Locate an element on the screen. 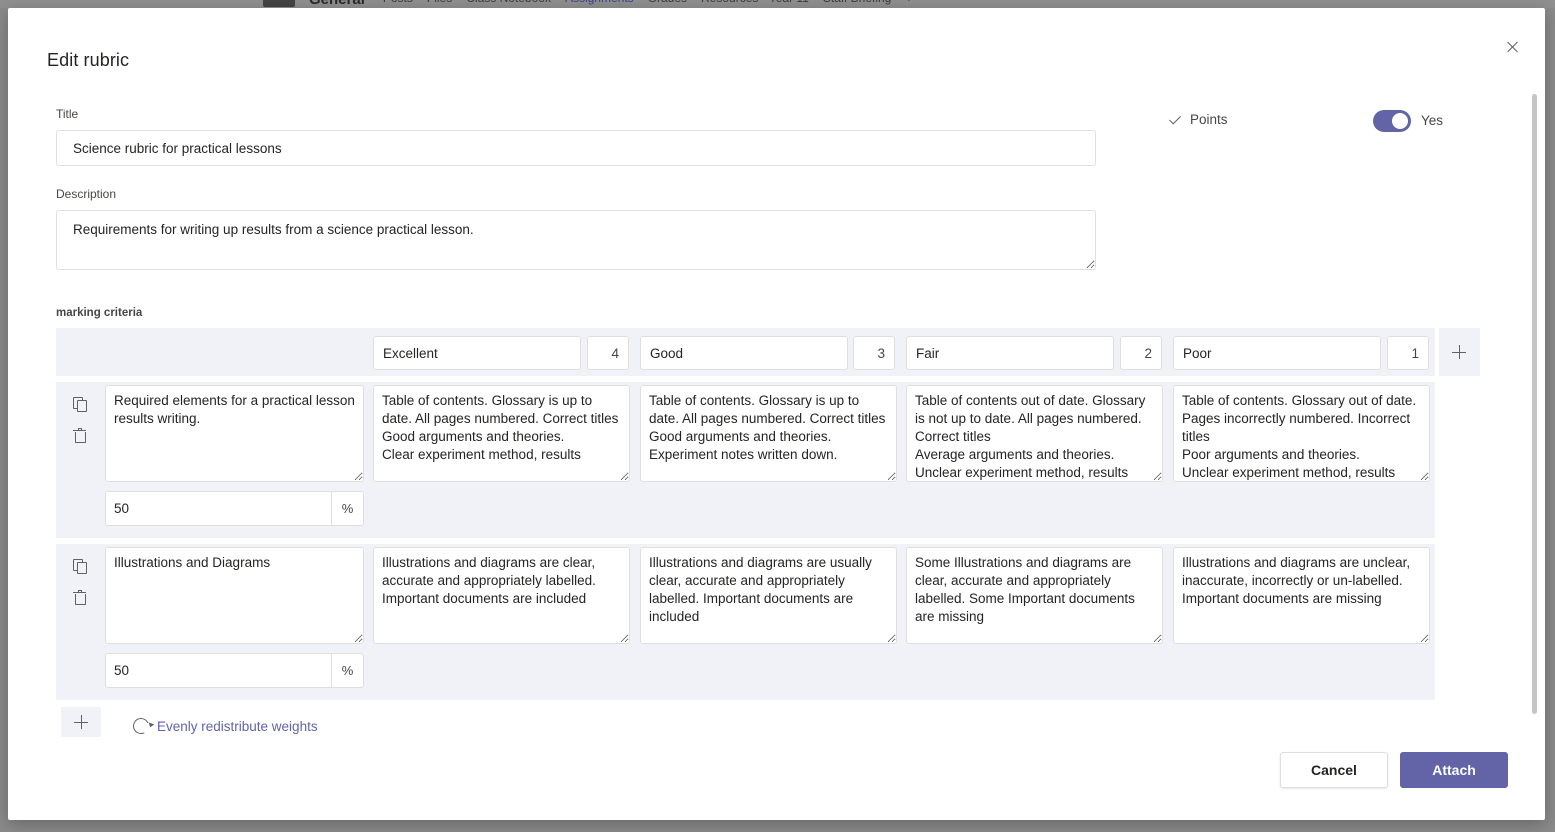  add-tab-button: + is located at coordinates (908, 4).